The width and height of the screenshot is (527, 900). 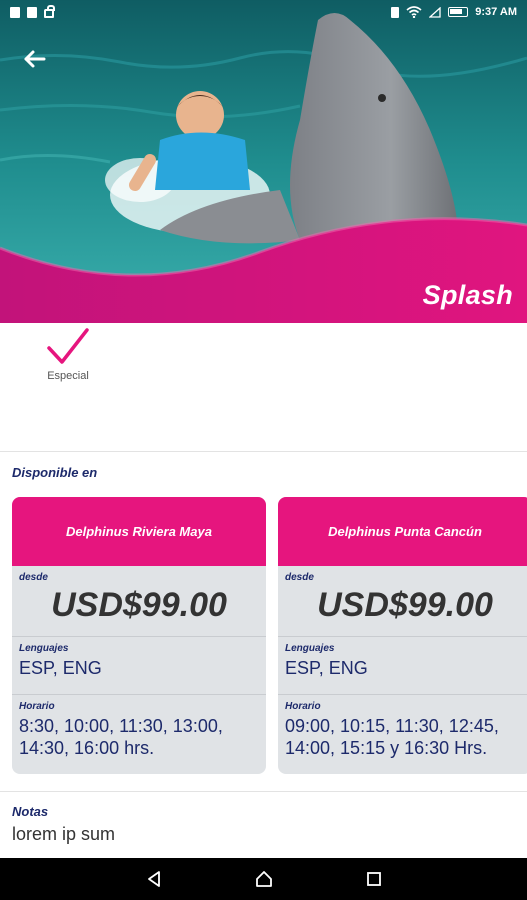 I want to click on wifi-icon, so click(x=414, y=12).